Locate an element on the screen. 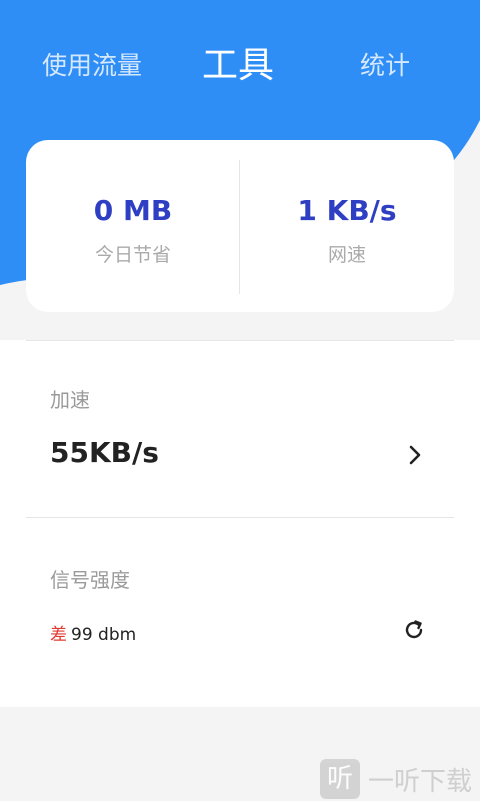 The width and height of the screenshot is (480, 801). panel-top-divider is located at coordinates (240, 340).